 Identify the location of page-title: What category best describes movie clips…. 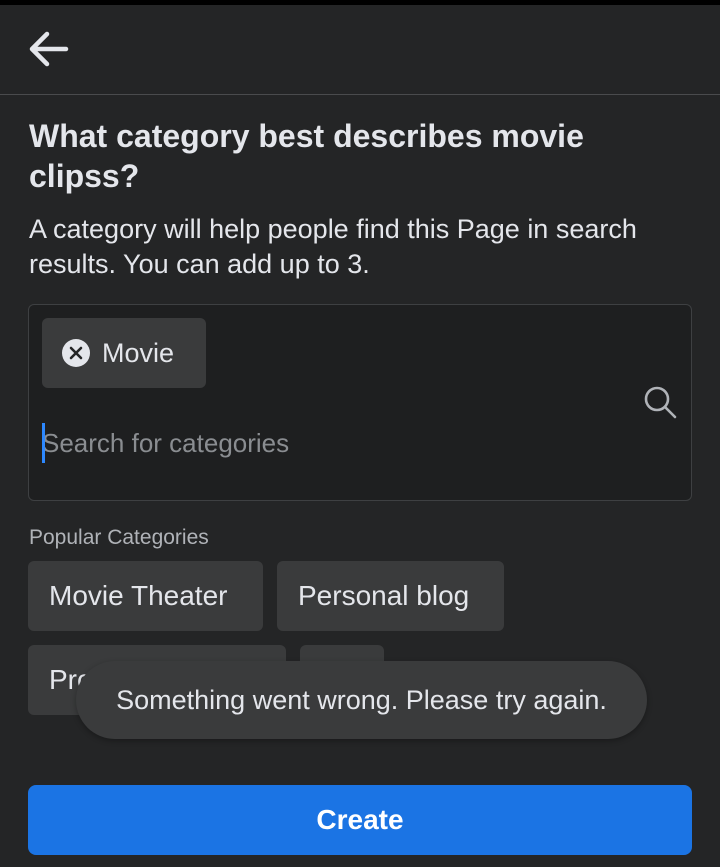
(306, 156).